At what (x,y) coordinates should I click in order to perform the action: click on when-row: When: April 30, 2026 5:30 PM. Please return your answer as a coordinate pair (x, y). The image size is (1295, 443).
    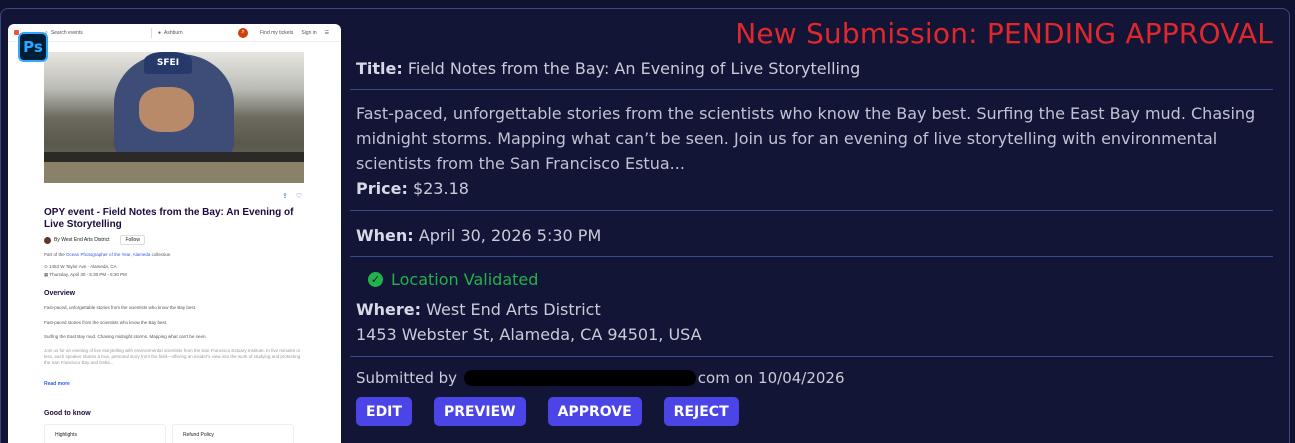
    Looking at the image, I should click on (814, 235).